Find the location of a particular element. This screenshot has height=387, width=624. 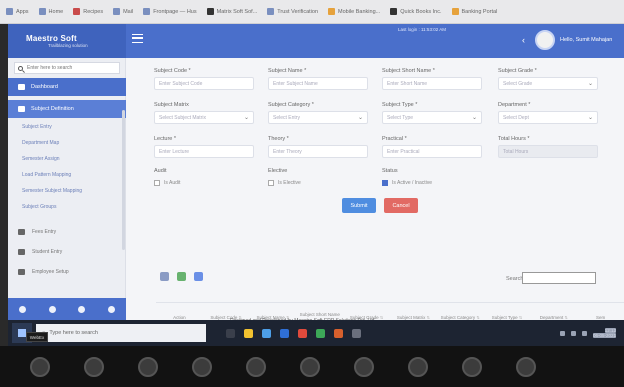

menu-toggle-icon is located at coordinates (137, 38).